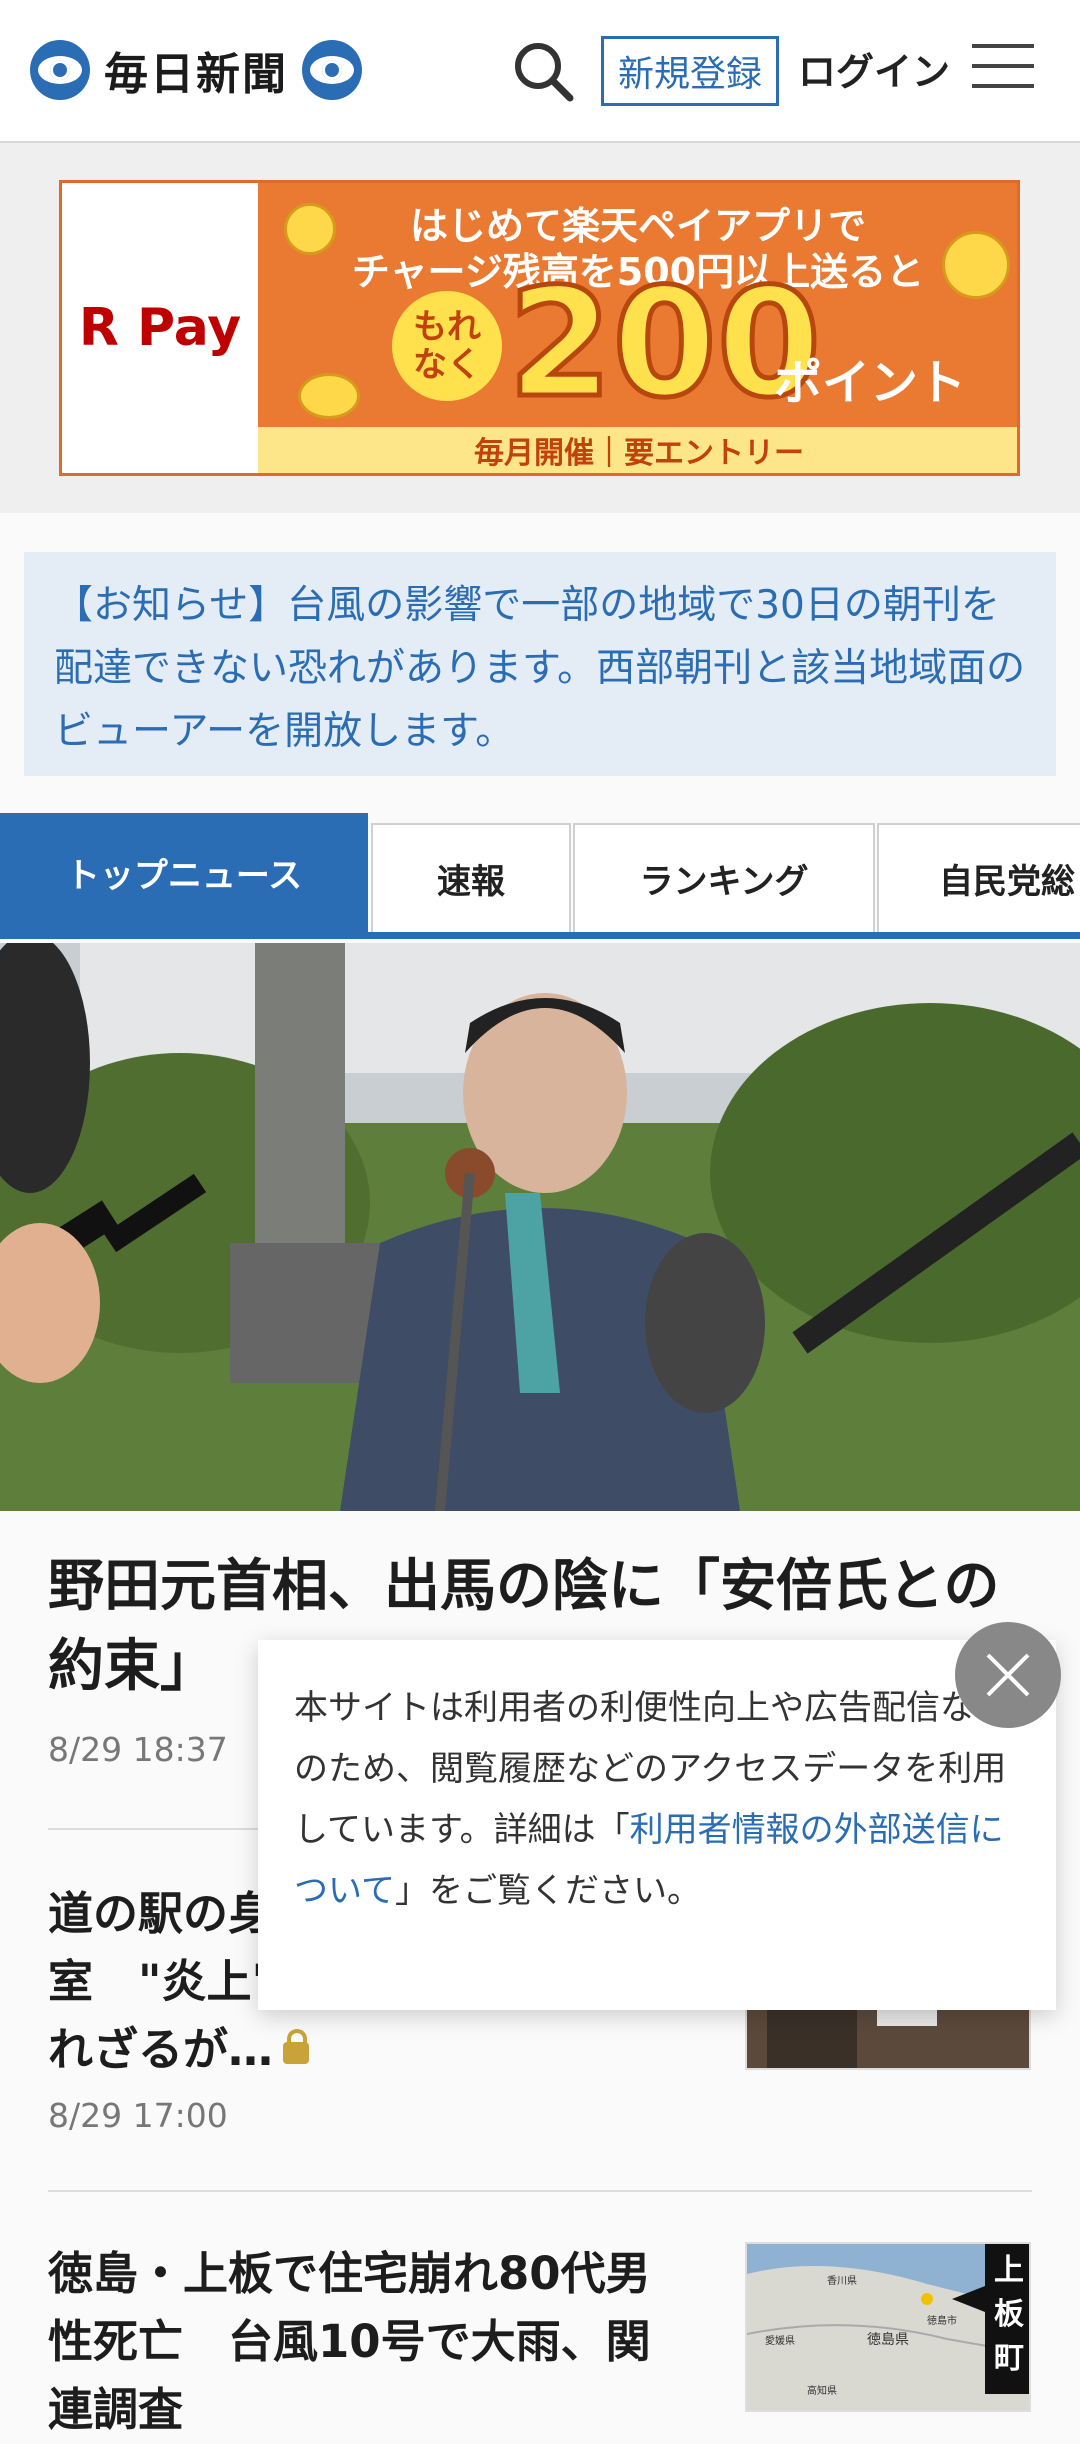 This screenshot has height=2444, width=1080. I want to click on map-label-tokushima-city: 徳島市, so click(942, 2320).